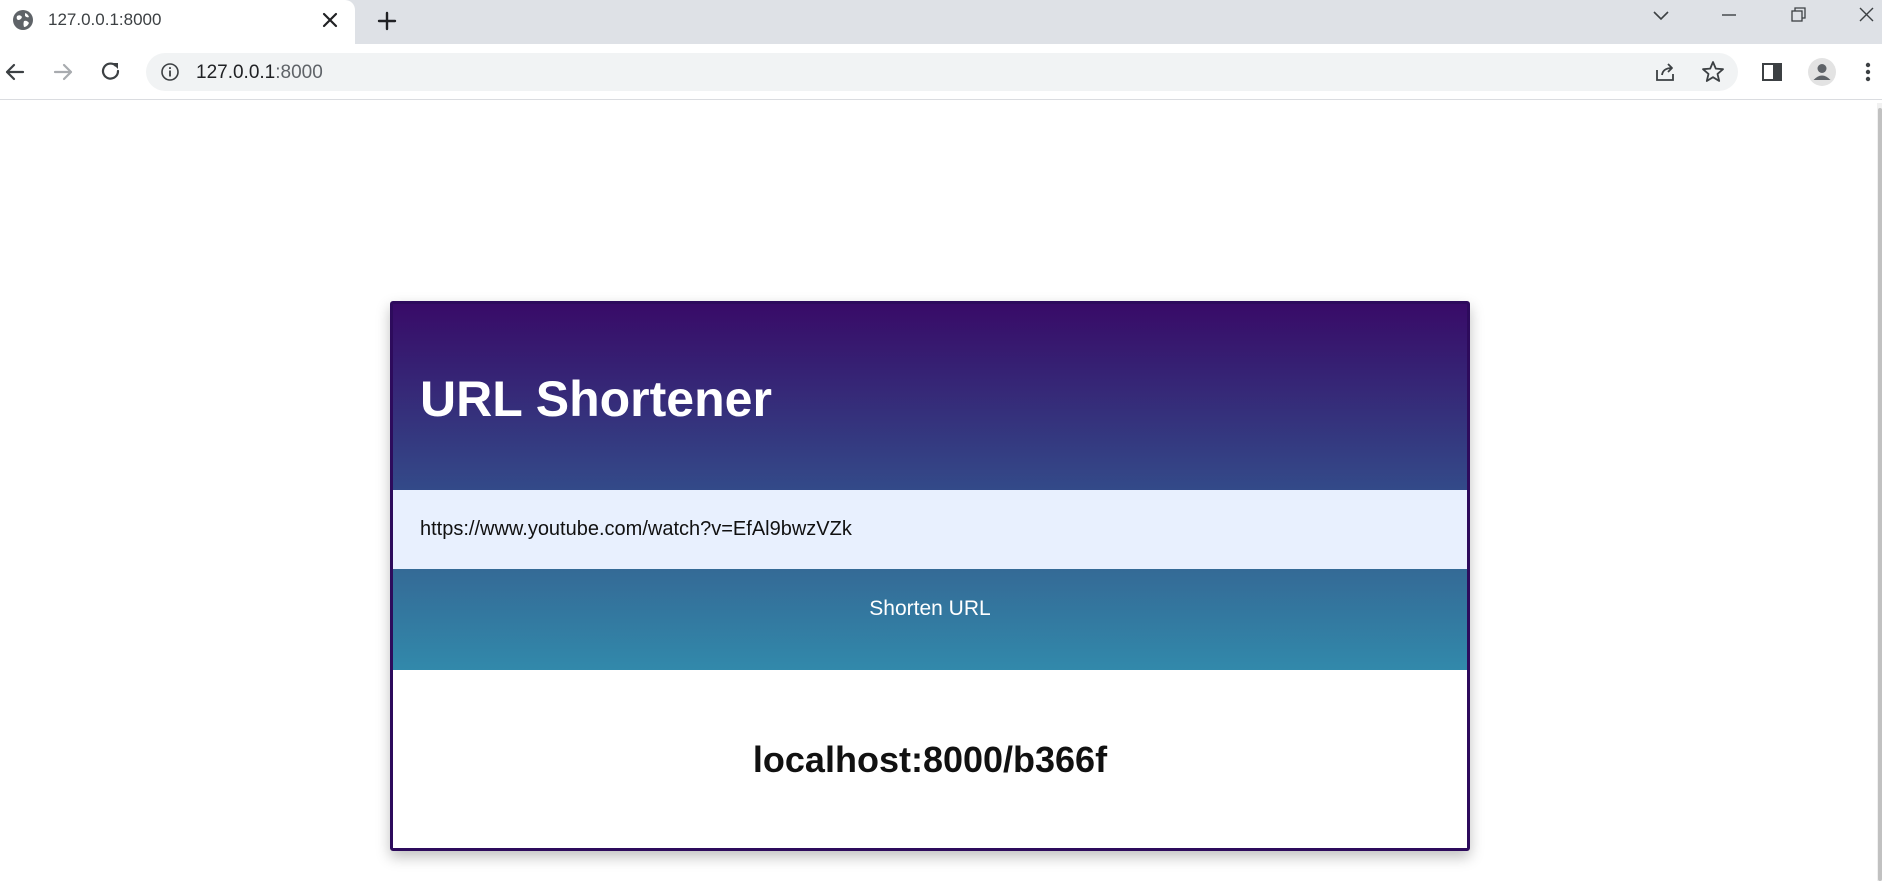 The image size is (1882, 881). I want to click on scrollbar-thumb, so click(1880, 494).